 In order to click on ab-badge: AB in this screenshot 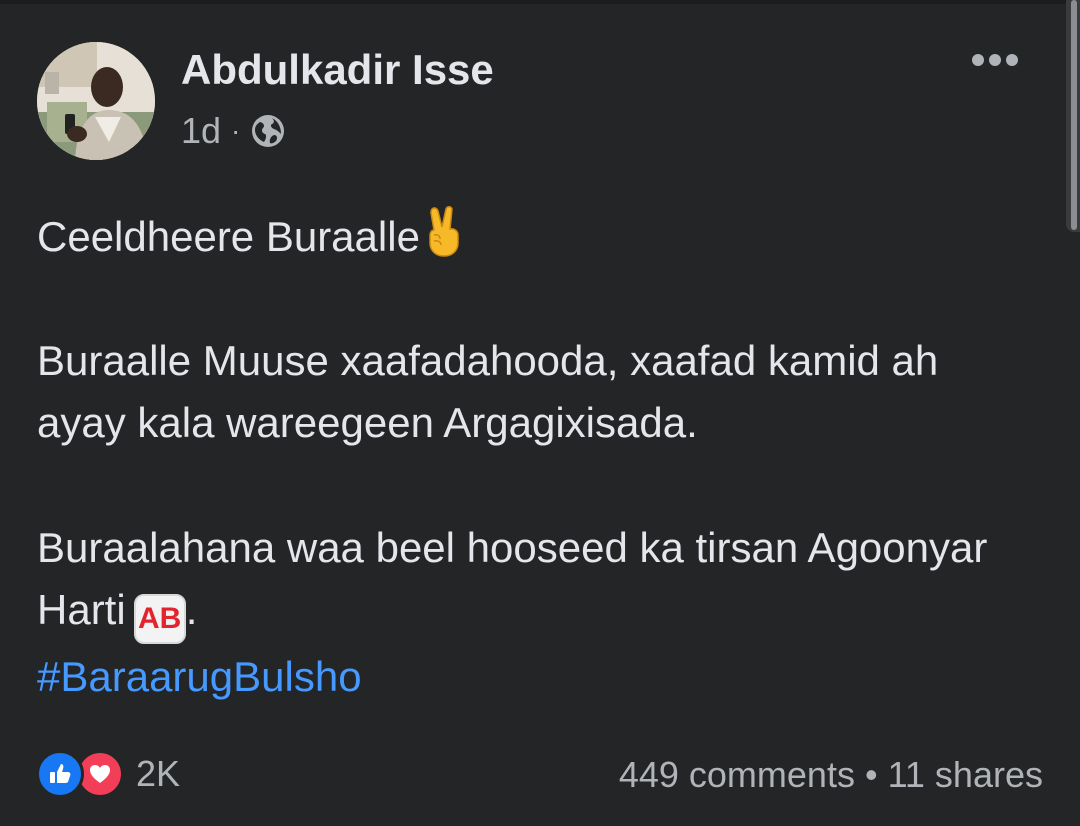, I will do `click(159, 619)`.